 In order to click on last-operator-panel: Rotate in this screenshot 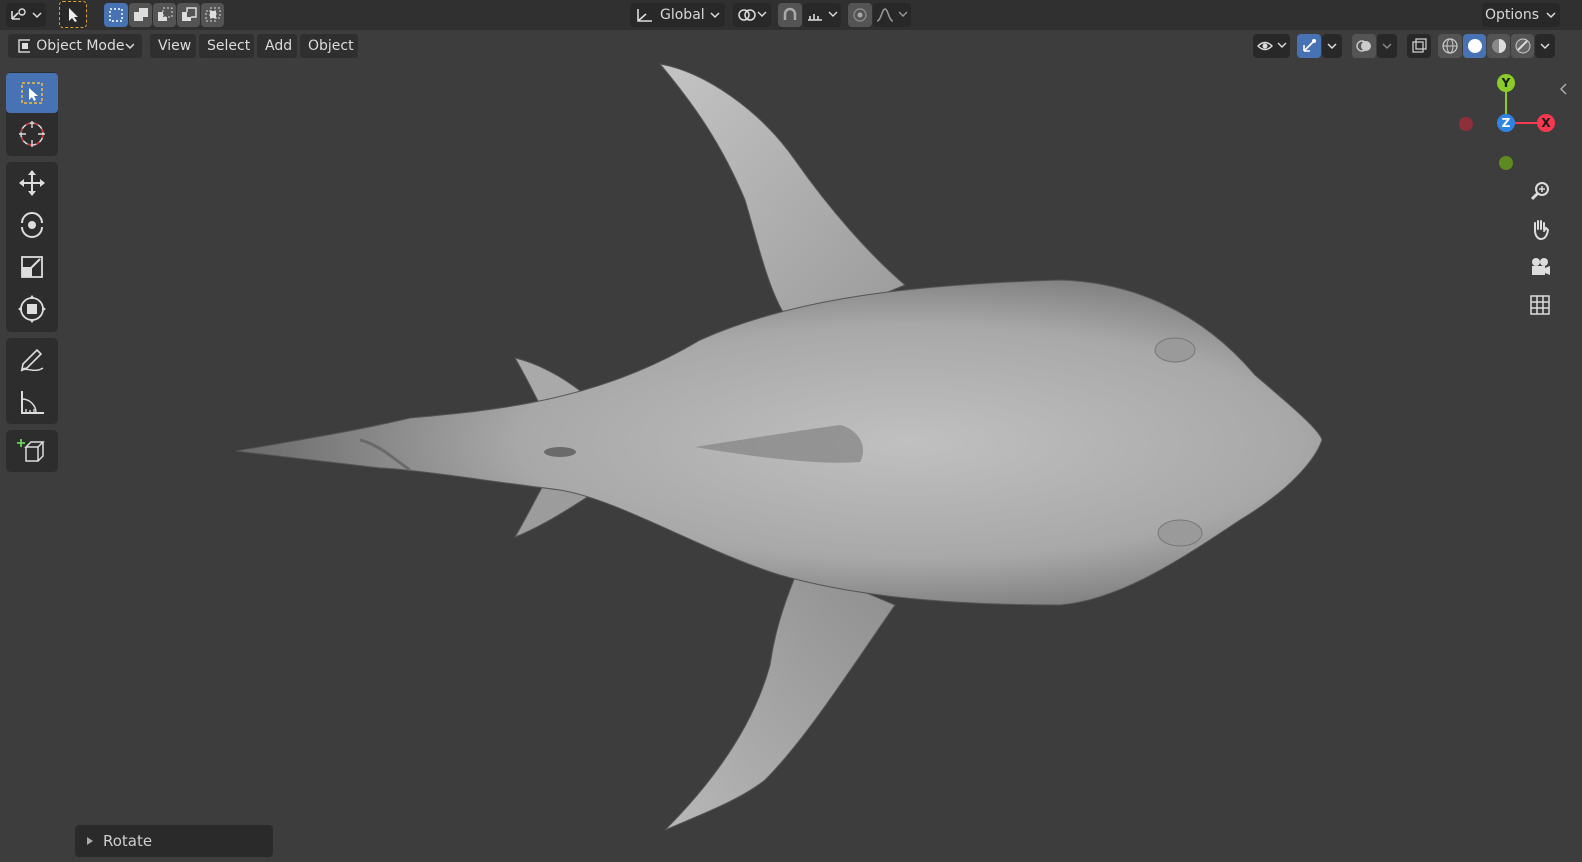, I will do `click(174, 841)`.